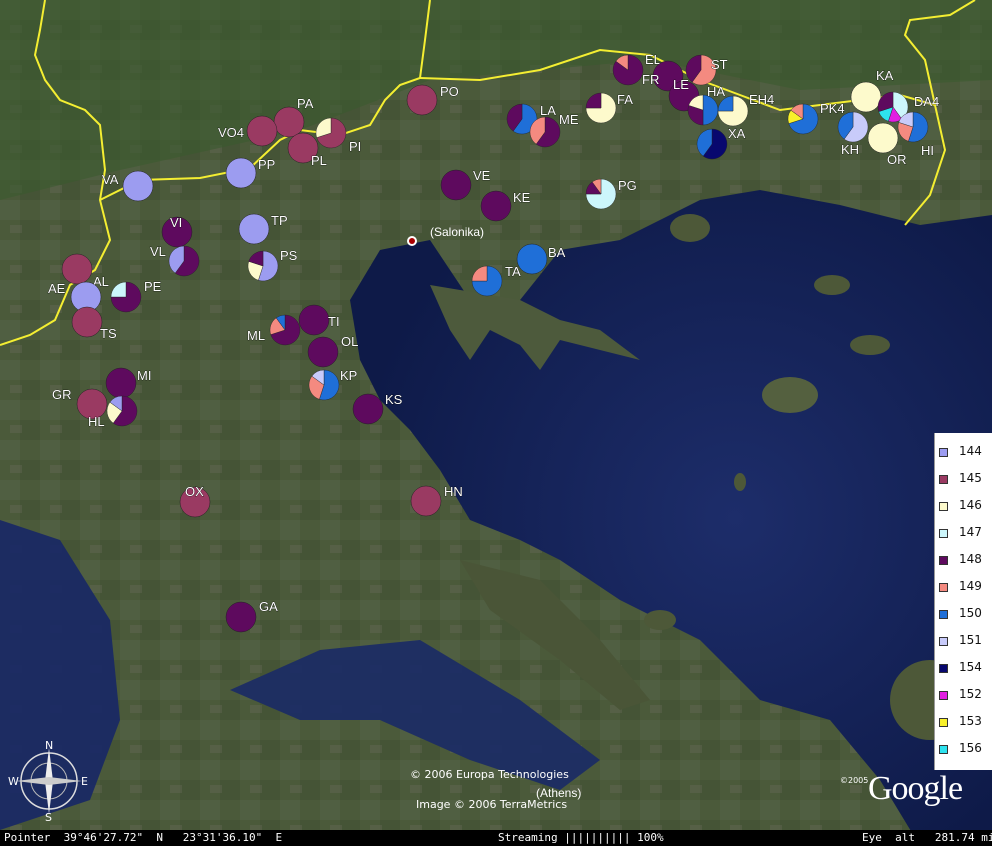 Image resolution: width=992 pixels, height=846 pixels. I want to click on site-label: FR, so click(650, 79).